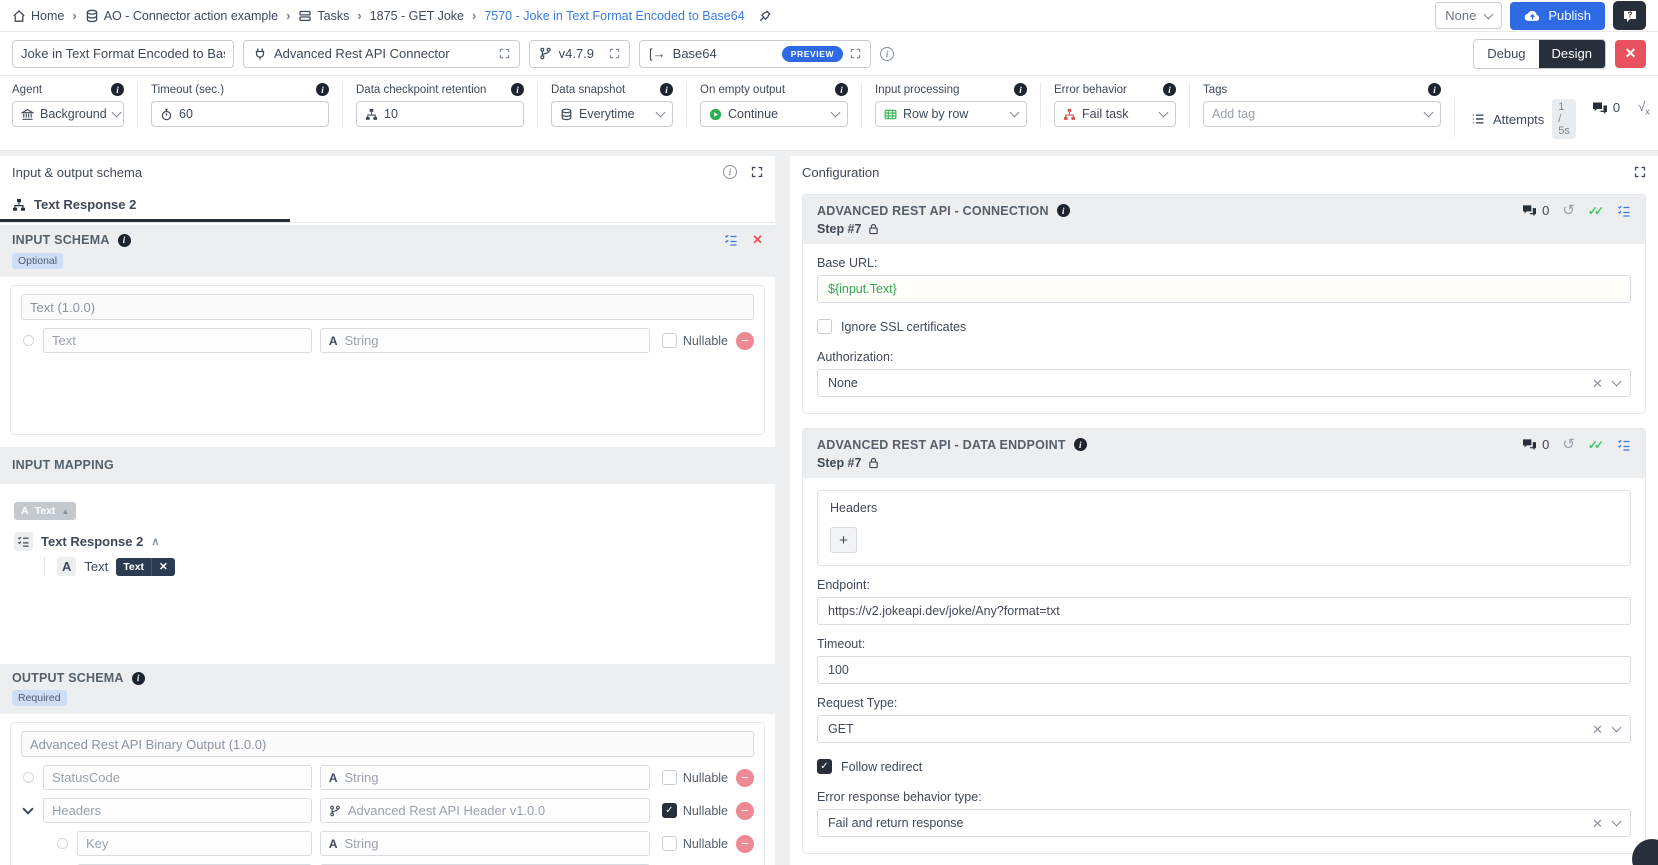 This screenshot has height=865, width=1658. Describe the element at coordinates (1469, 15) in the screenshot. I see `environment-select: None` at that location.